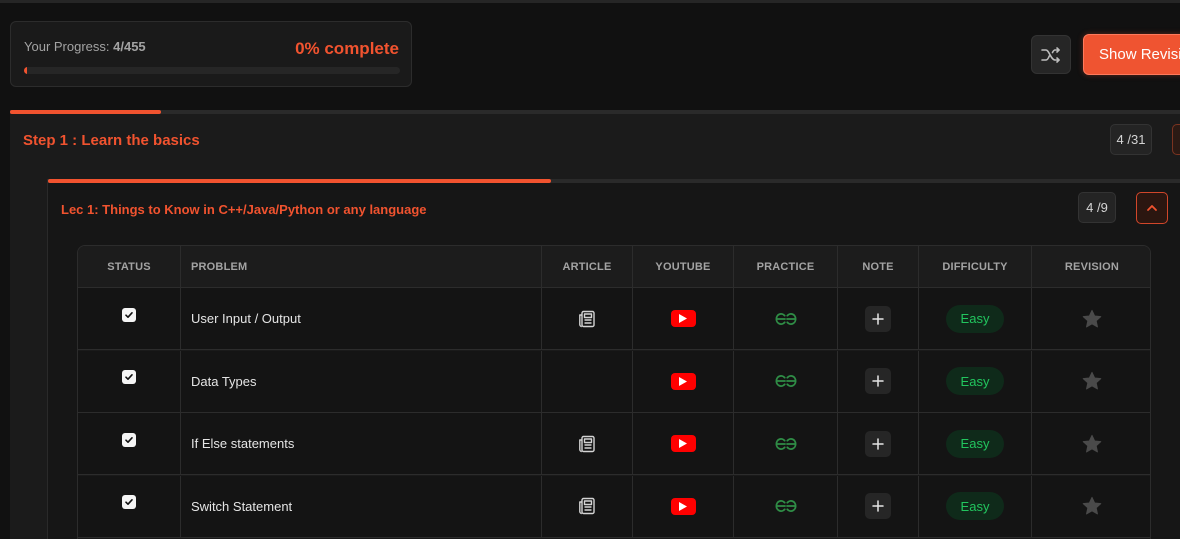 This screenshot has width=1180, height=539. I want to click on table-row: Switch Statement Easy, so click(614, 506).